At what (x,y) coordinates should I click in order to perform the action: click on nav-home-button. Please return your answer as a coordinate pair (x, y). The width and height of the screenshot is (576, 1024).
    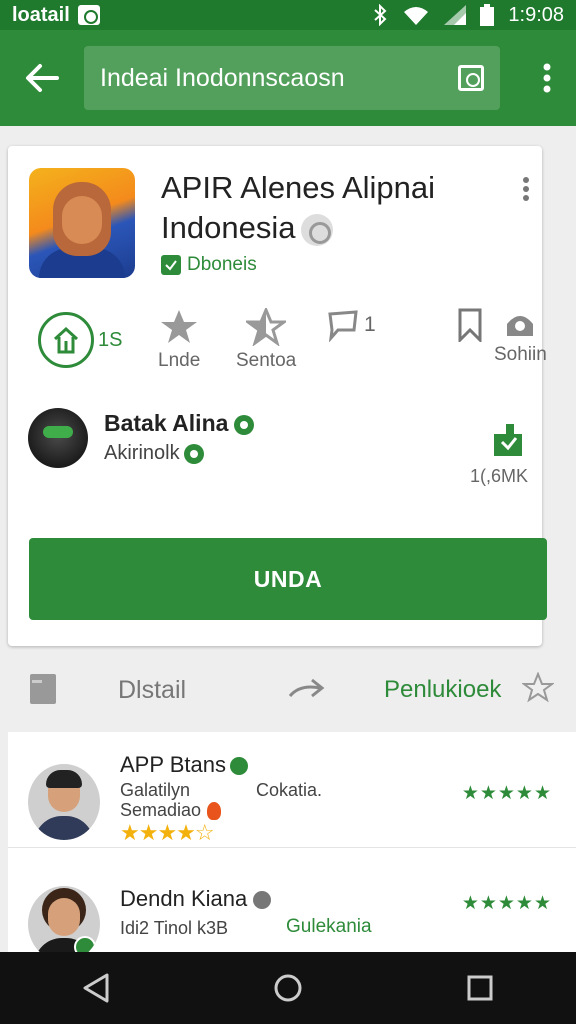
    Looking at the image, I should click on (288, 988).